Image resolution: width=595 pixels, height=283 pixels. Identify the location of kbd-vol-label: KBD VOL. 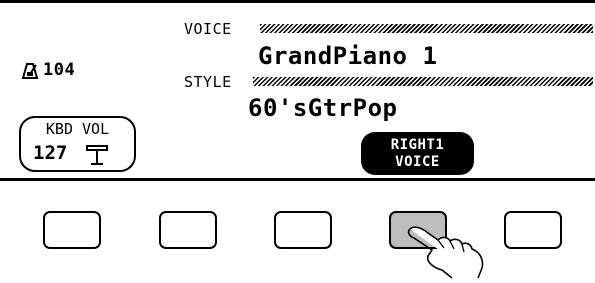
(77, 129).